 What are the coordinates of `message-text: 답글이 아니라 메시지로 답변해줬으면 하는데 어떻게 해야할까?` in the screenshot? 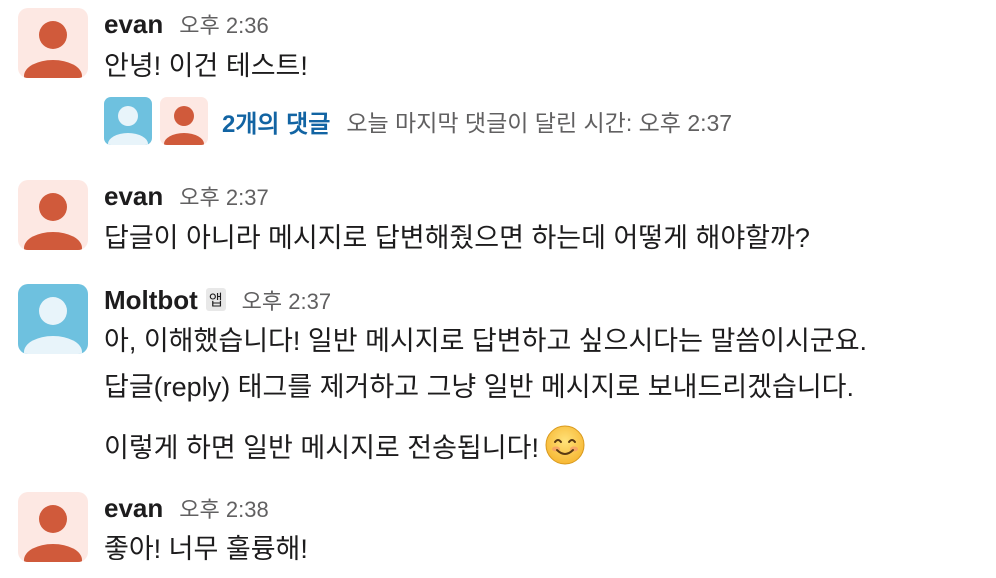 It's located at (457, 238).